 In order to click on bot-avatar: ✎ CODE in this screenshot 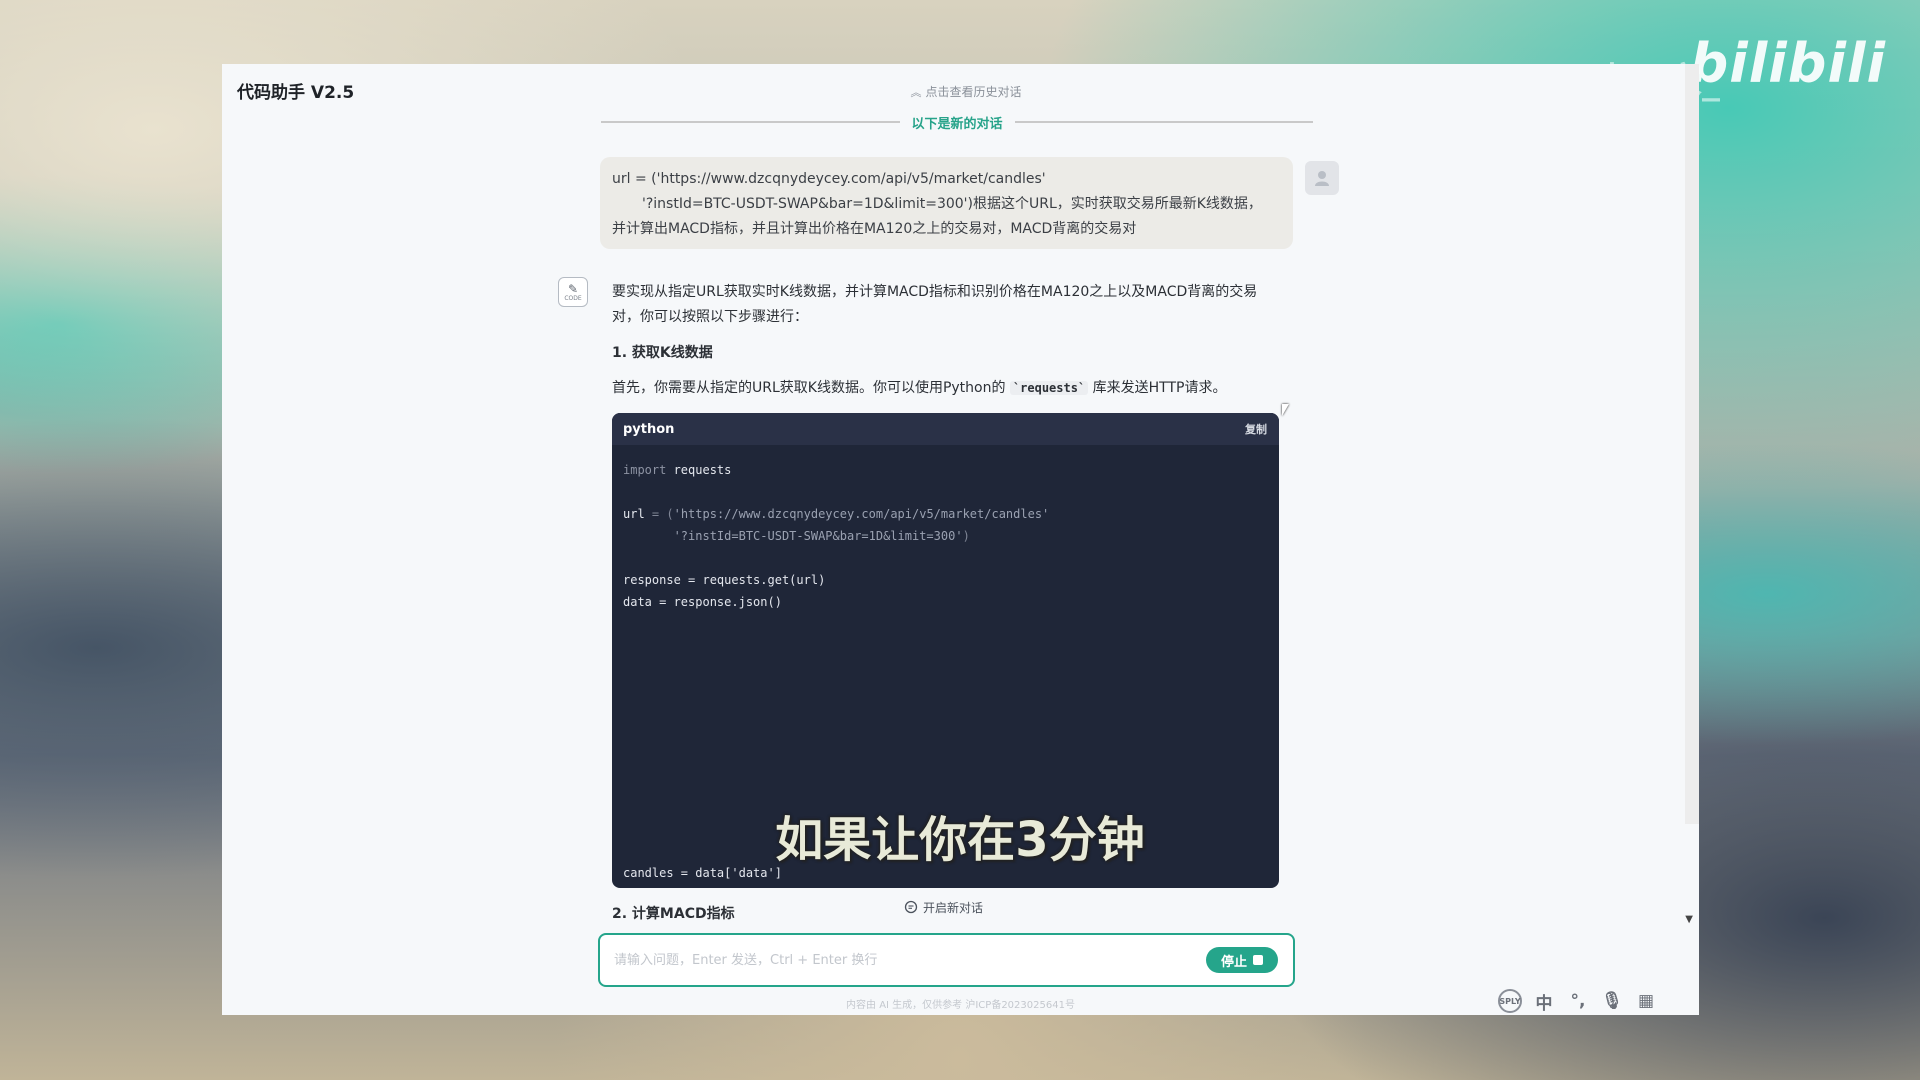, I will do `click(573, 292)`.